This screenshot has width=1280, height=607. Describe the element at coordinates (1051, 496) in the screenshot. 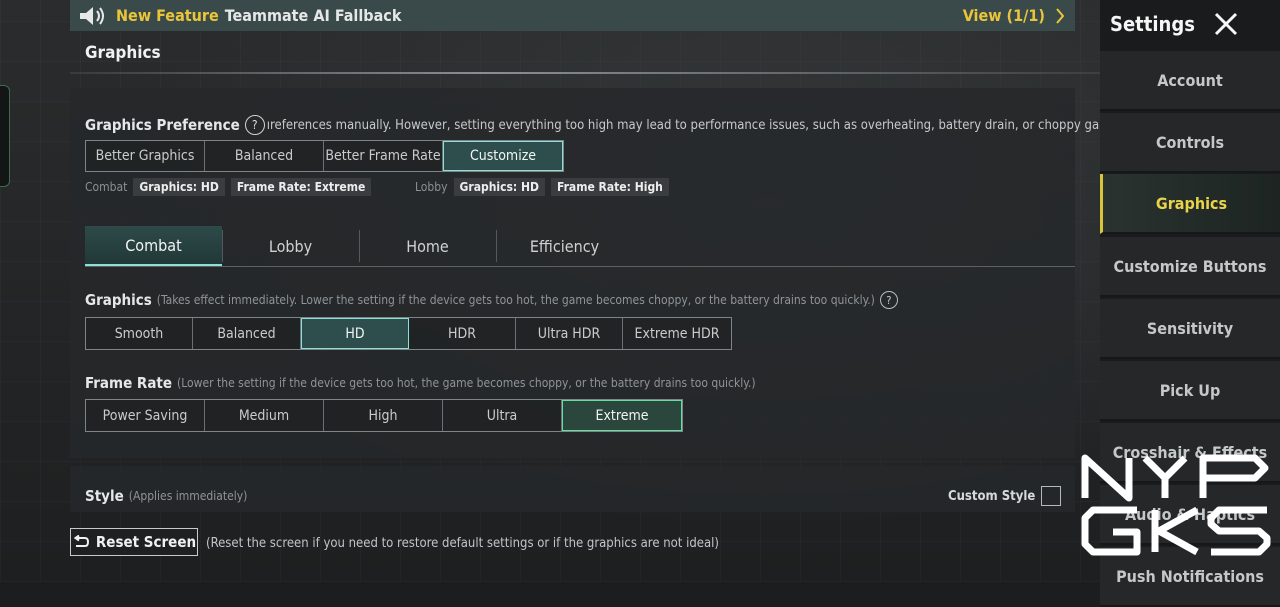

I see `custom-style-checkbox` at that location.